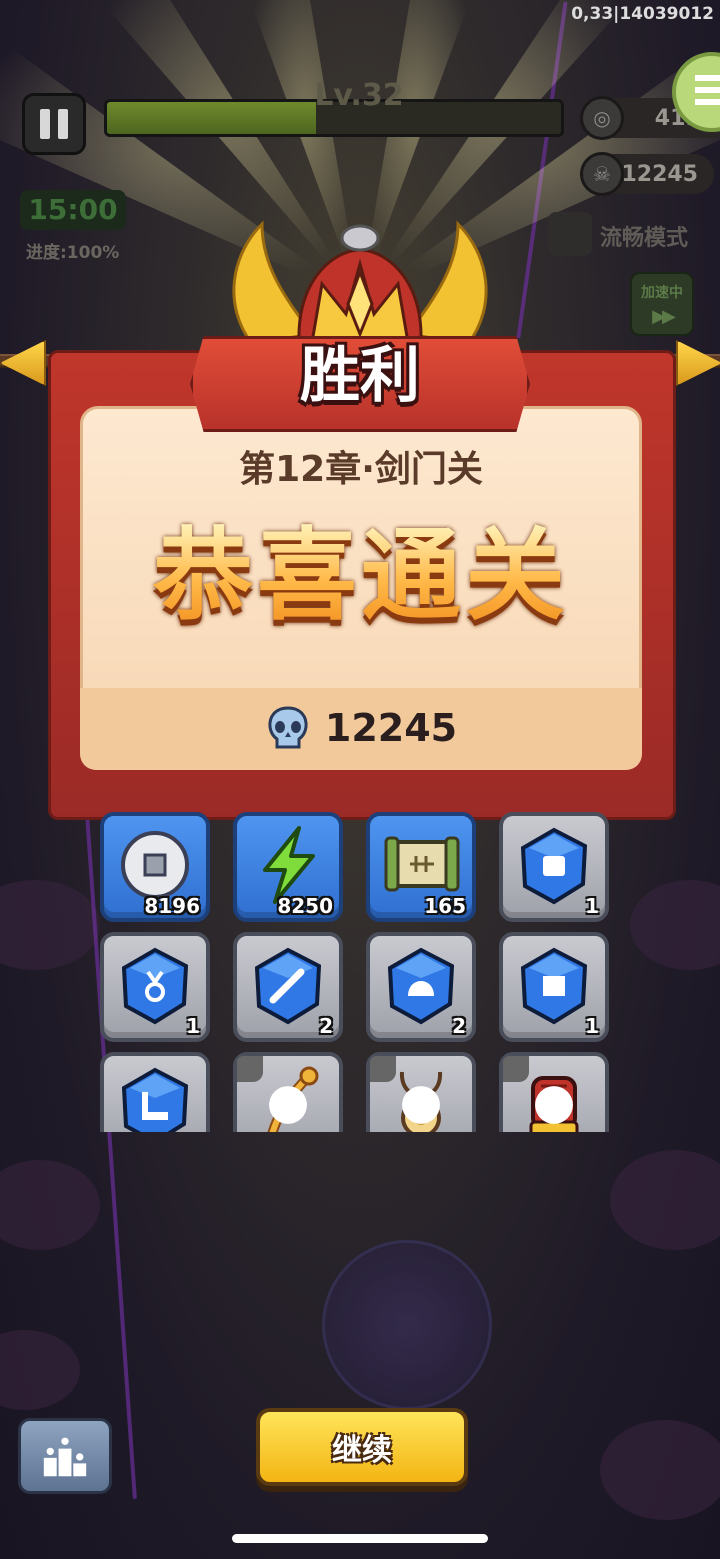  What do you see at coordinates (644, 238) in the screenshot?
I see `smooth-mode-label: 流畅模式` at bounding box center [644, 238].